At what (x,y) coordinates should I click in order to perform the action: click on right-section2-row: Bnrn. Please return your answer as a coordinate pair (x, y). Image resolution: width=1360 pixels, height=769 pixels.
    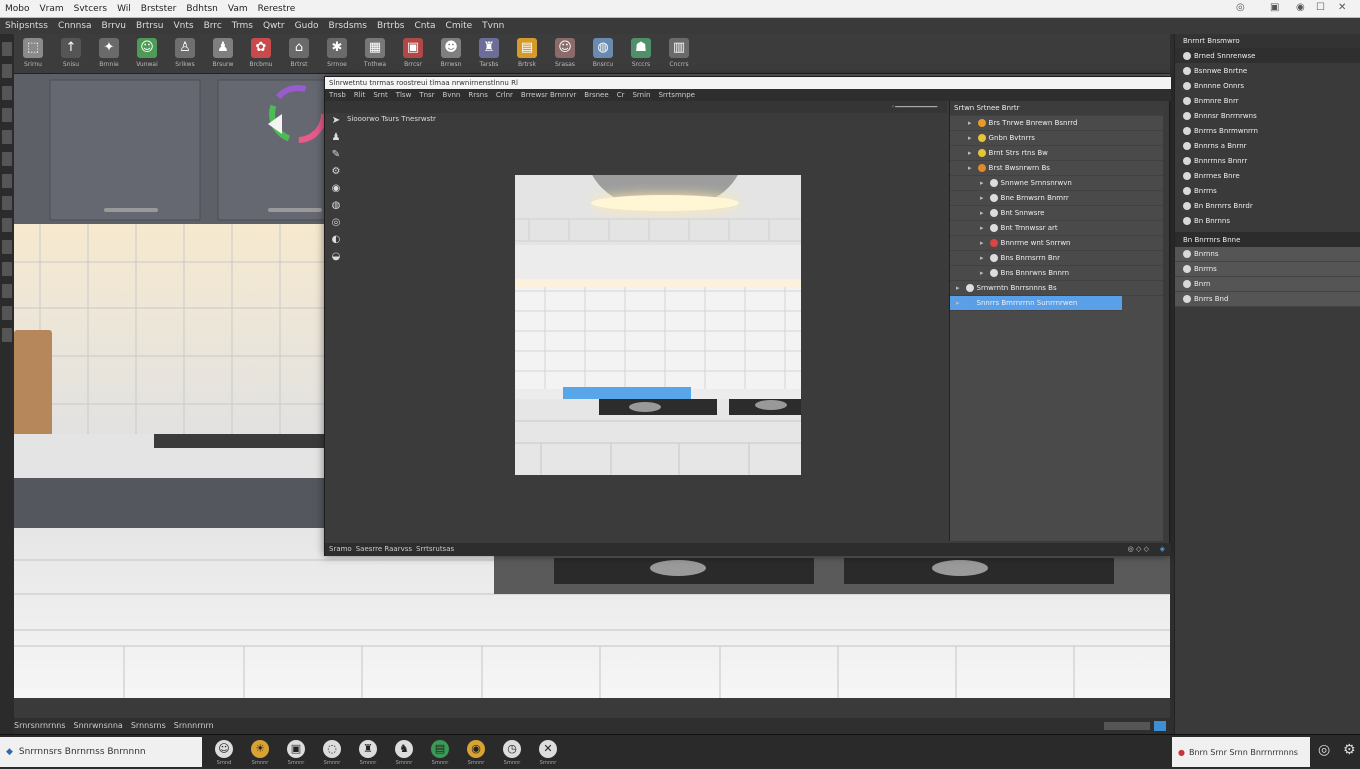
    Looking at the image, I should click on (1267, 284).